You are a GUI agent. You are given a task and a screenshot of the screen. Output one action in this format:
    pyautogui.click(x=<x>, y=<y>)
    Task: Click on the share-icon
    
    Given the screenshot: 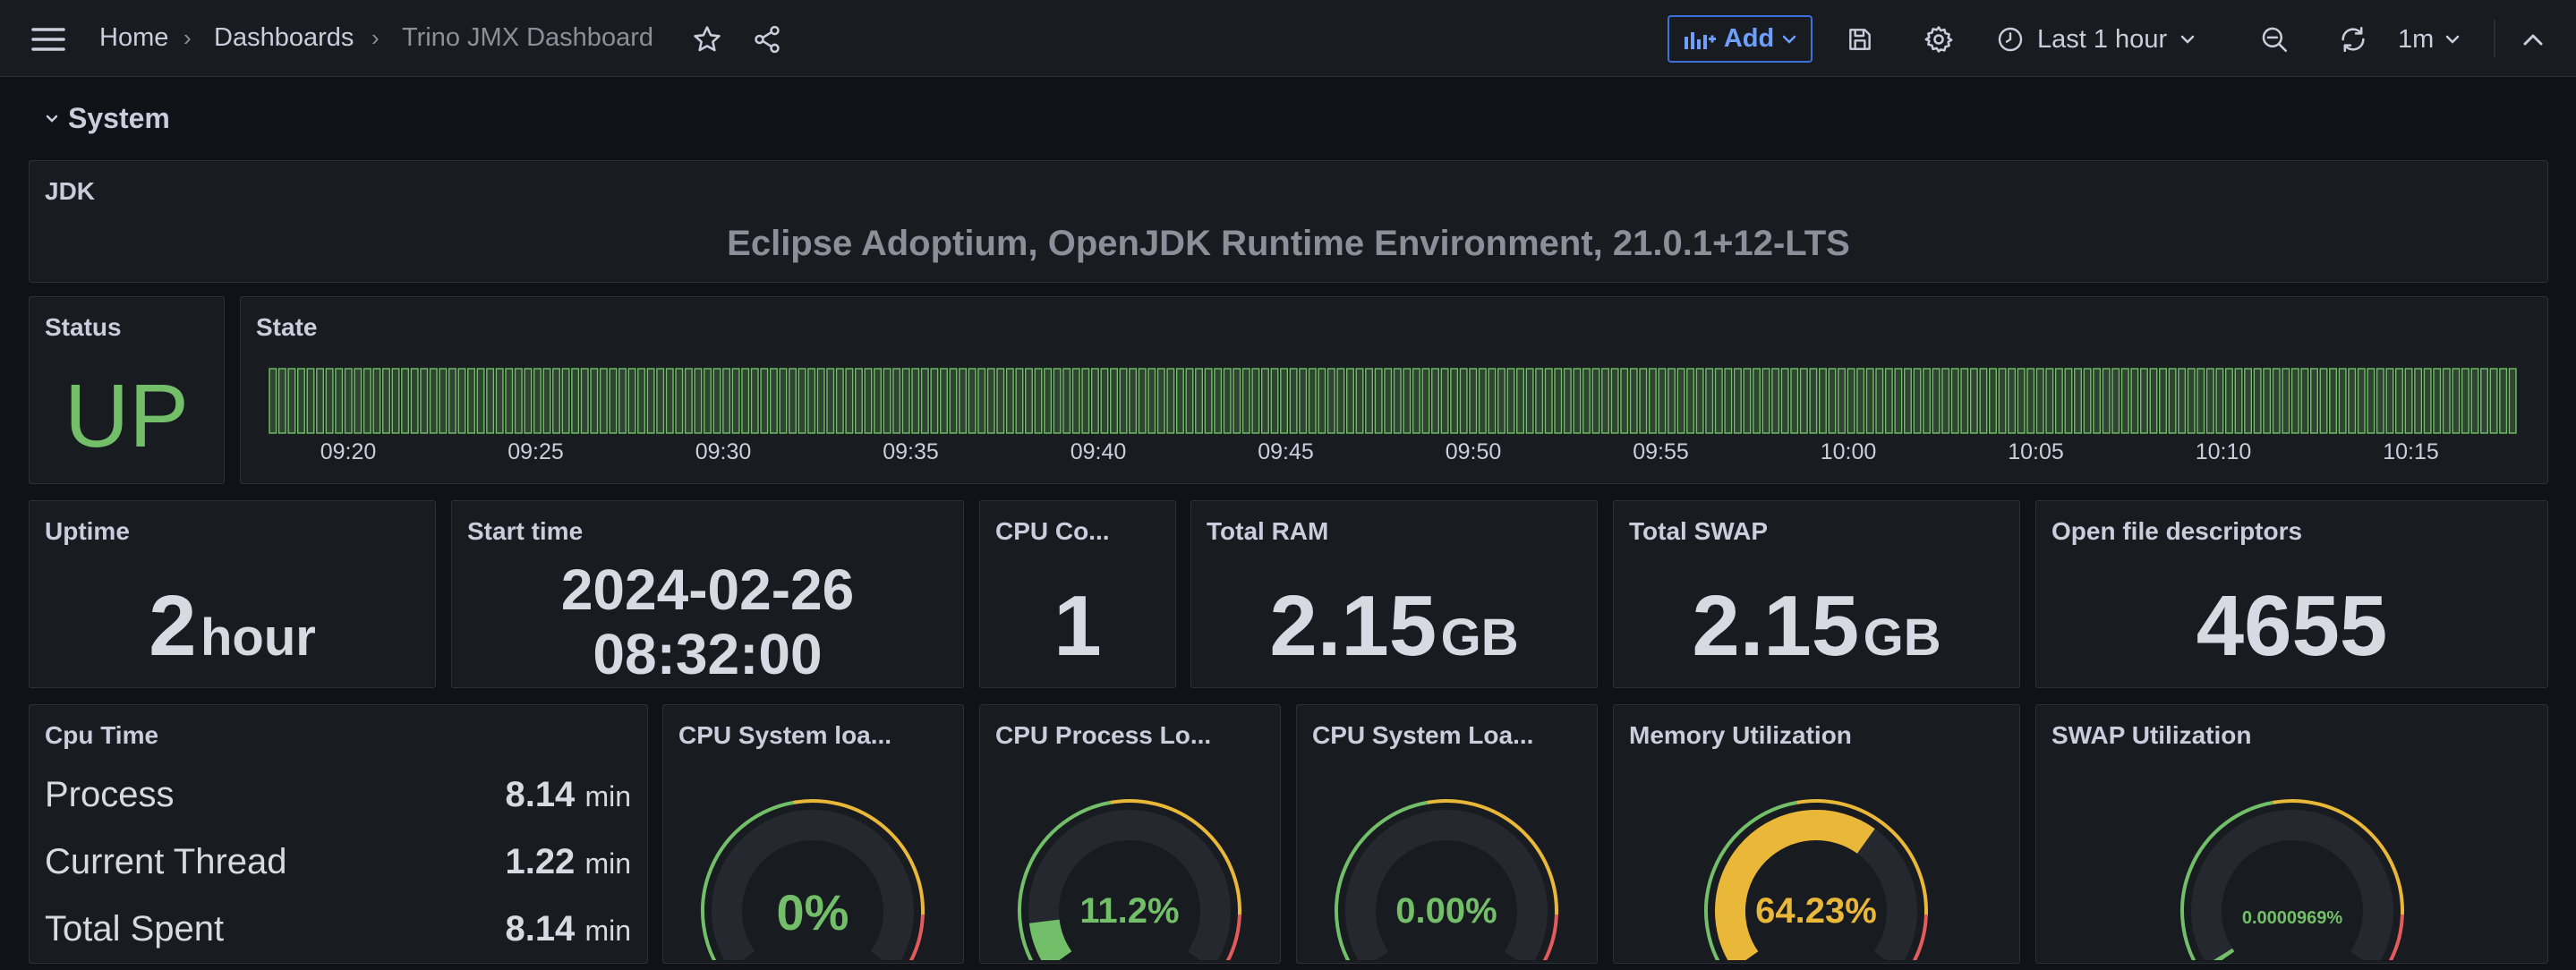 What is the action you would take?
    pyautogui.click(x=767, y=39)
    